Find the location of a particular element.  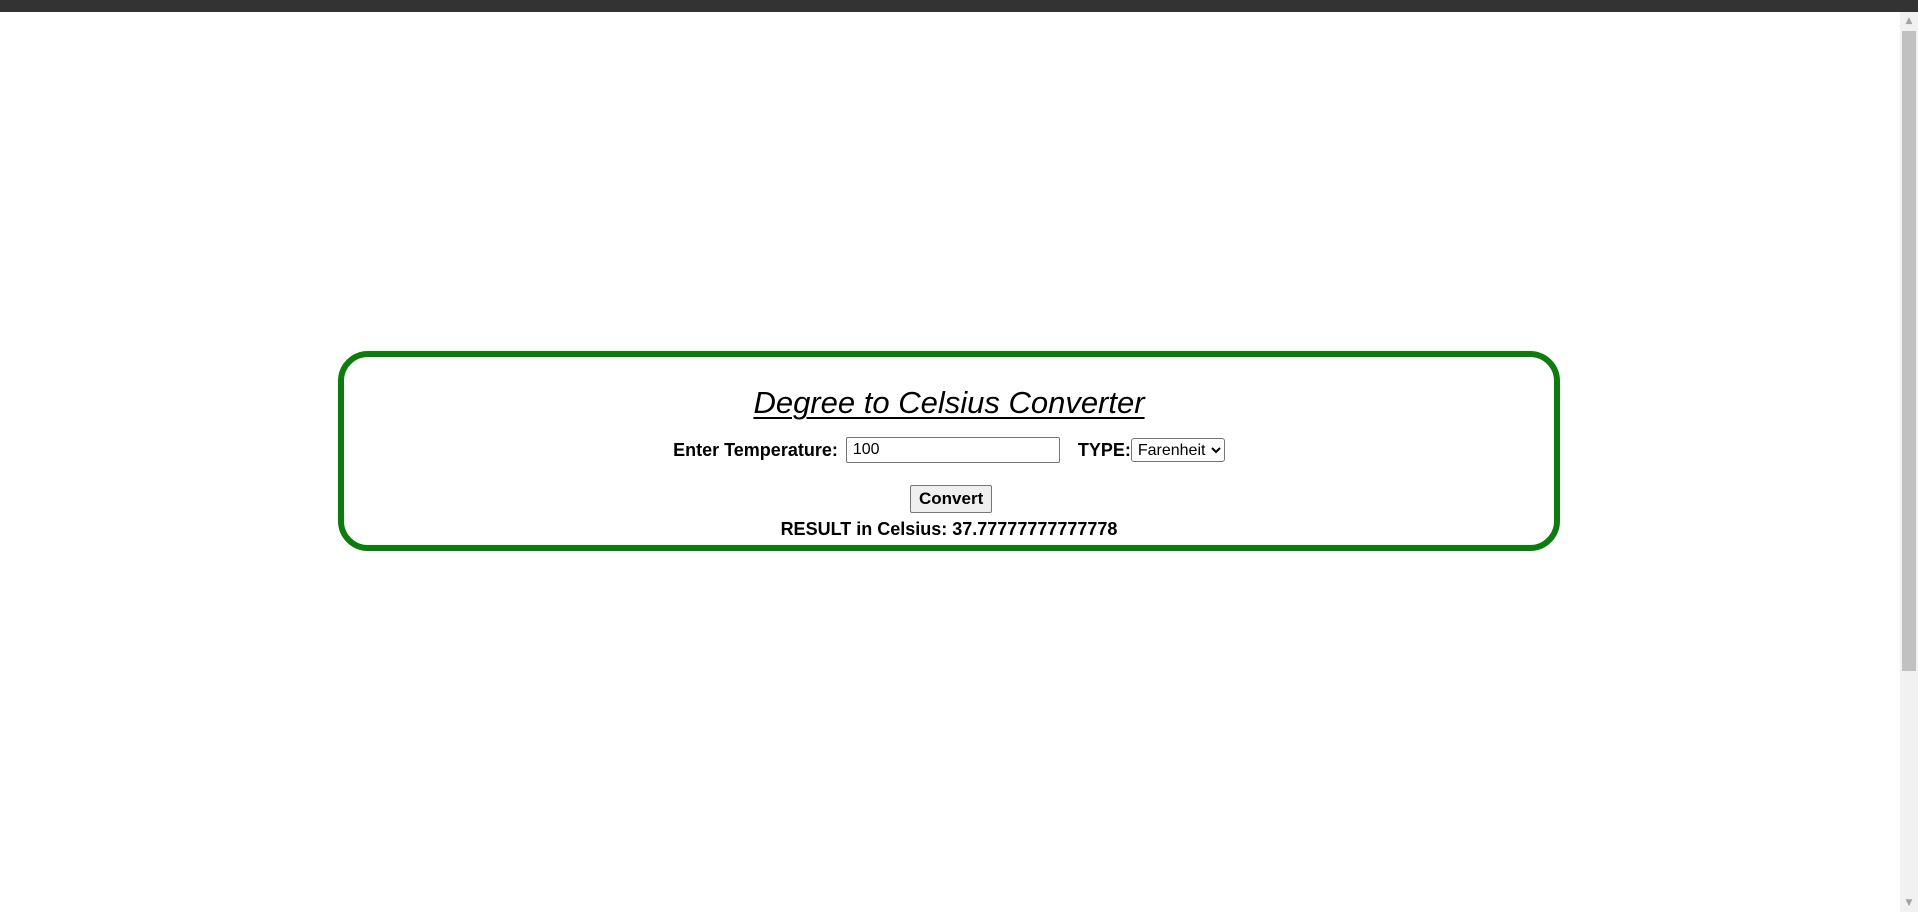

result-text: RESULT in Celsius: 37.77777777777778 is located at coordinates (949, 529).